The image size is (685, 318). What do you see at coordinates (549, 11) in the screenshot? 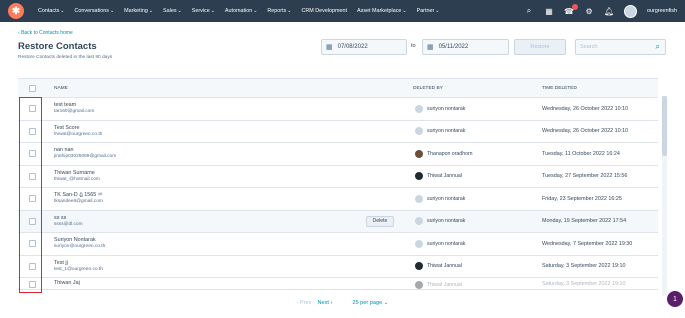
I see `marketplace-icon: ▦` at bounding box center [549, 11].